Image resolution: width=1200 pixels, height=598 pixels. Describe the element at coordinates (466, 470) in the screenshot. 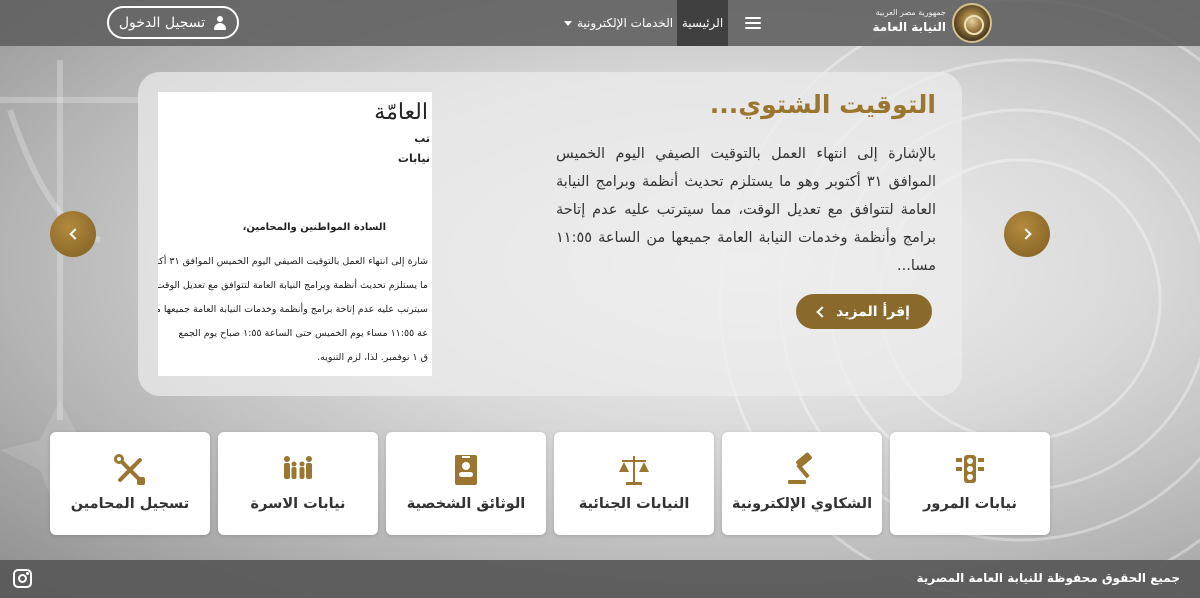

I see `id-card-icon` at that location.